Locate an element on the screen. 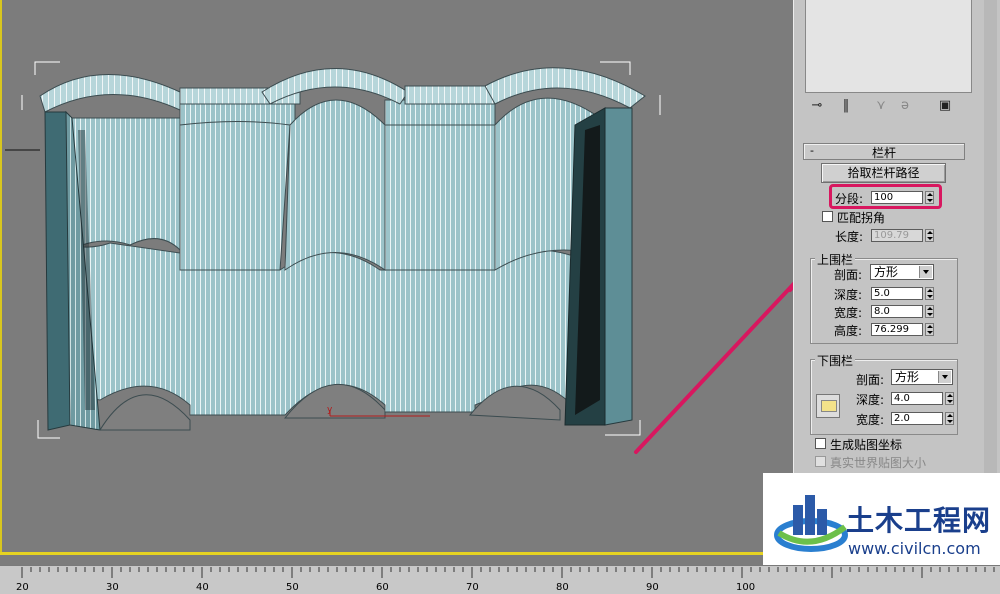 The height and width of the screenshot is (594, 1000). site-watermark: 土木工程网 www.civilcn.com is located at coordinates (881, 519).